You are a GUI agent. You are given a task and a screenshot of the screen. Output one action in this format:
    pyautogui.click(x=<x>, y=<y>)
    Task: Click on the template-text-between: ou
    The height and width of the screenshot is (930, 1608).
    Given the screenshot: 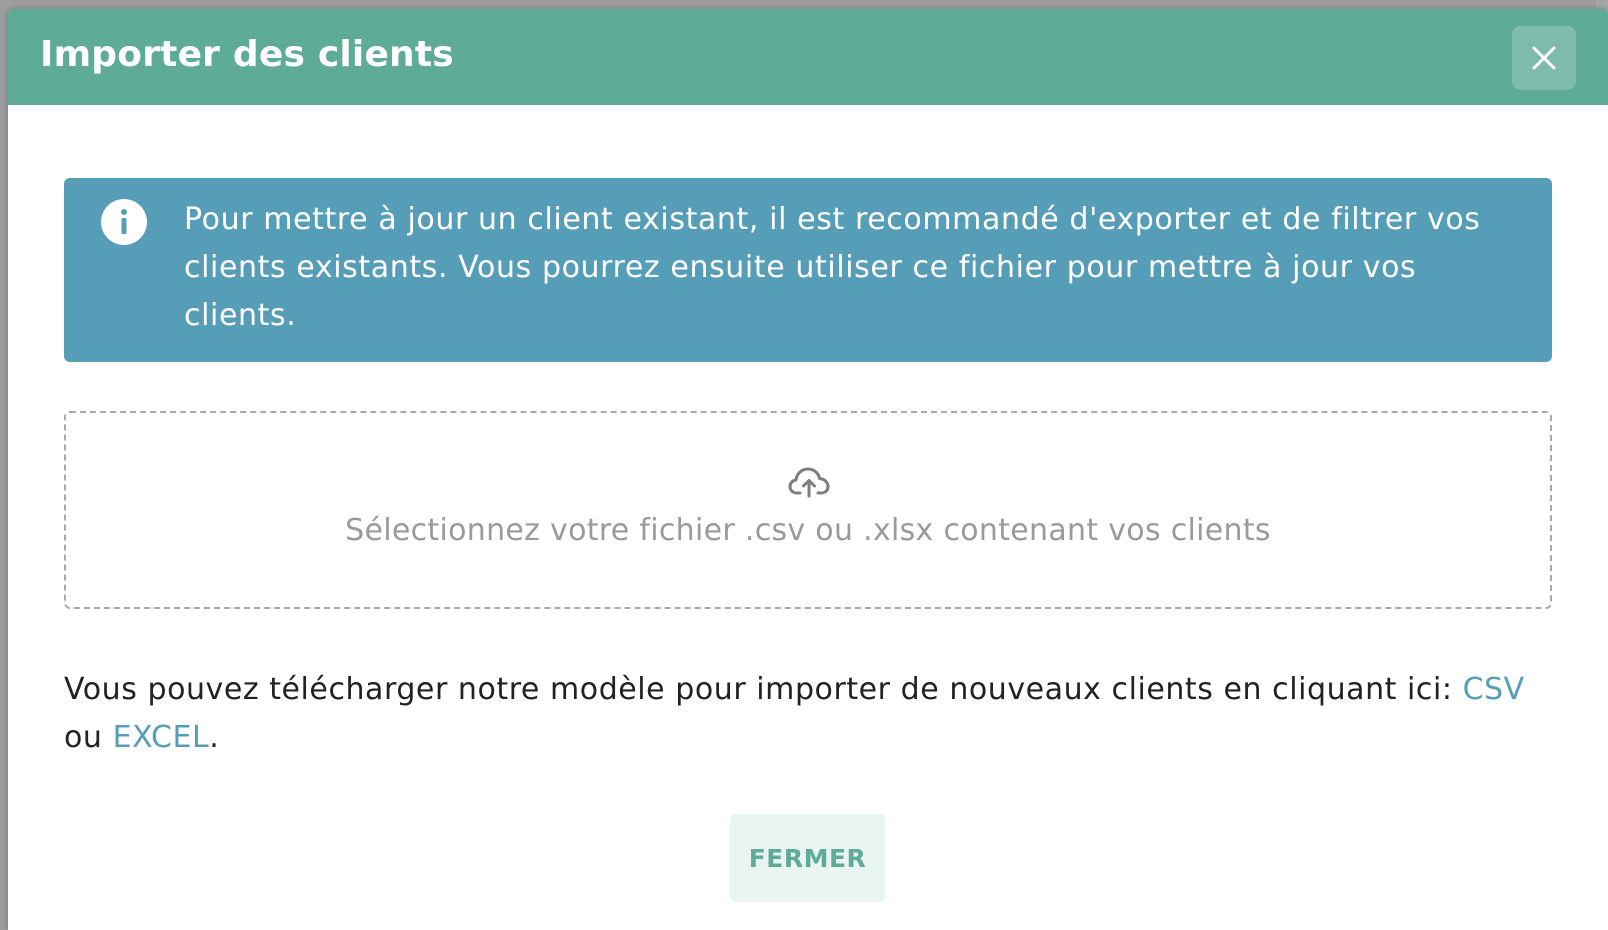 What is the action you would take?
    pyautogui.click(x=88, y=737)
    